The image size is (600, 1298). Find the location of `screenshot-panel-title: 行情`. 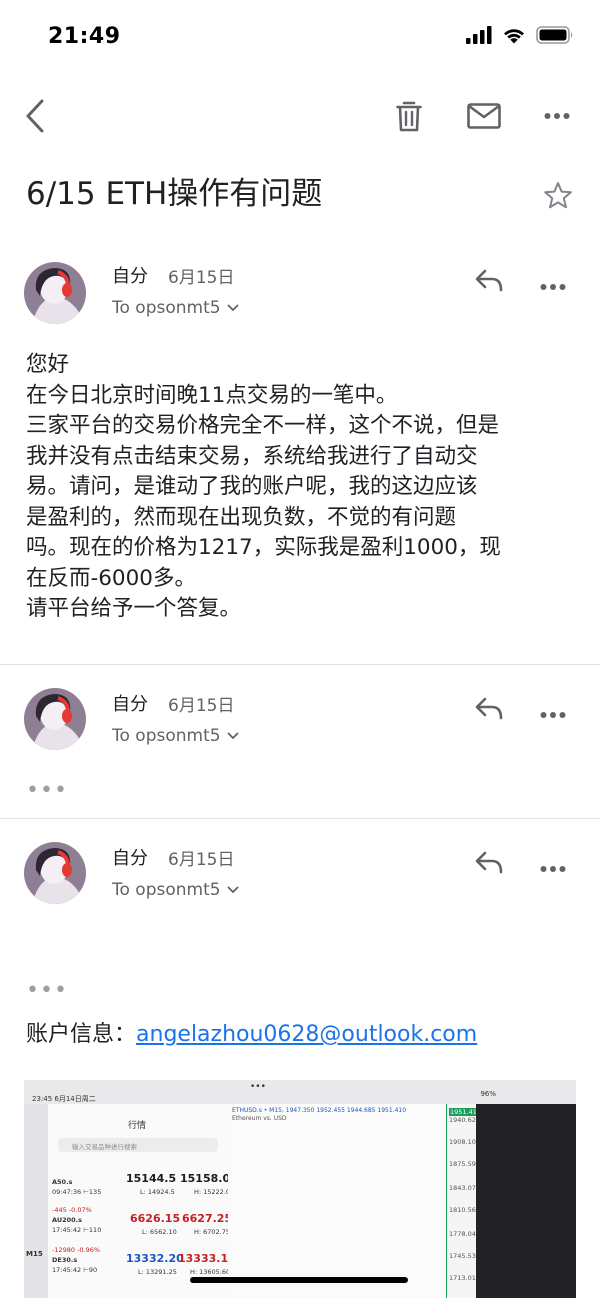

screenshot-panel-title: 行情 is located at coordinates (137, 1126).